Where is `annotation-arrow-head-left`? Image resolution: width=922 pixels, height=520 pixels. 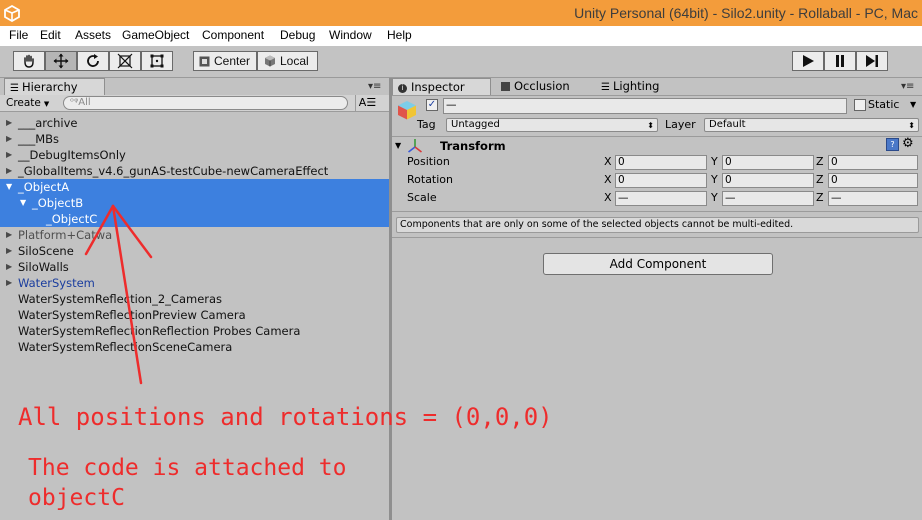 annotation-arrow-head-left is located at coordinates (99, 230).